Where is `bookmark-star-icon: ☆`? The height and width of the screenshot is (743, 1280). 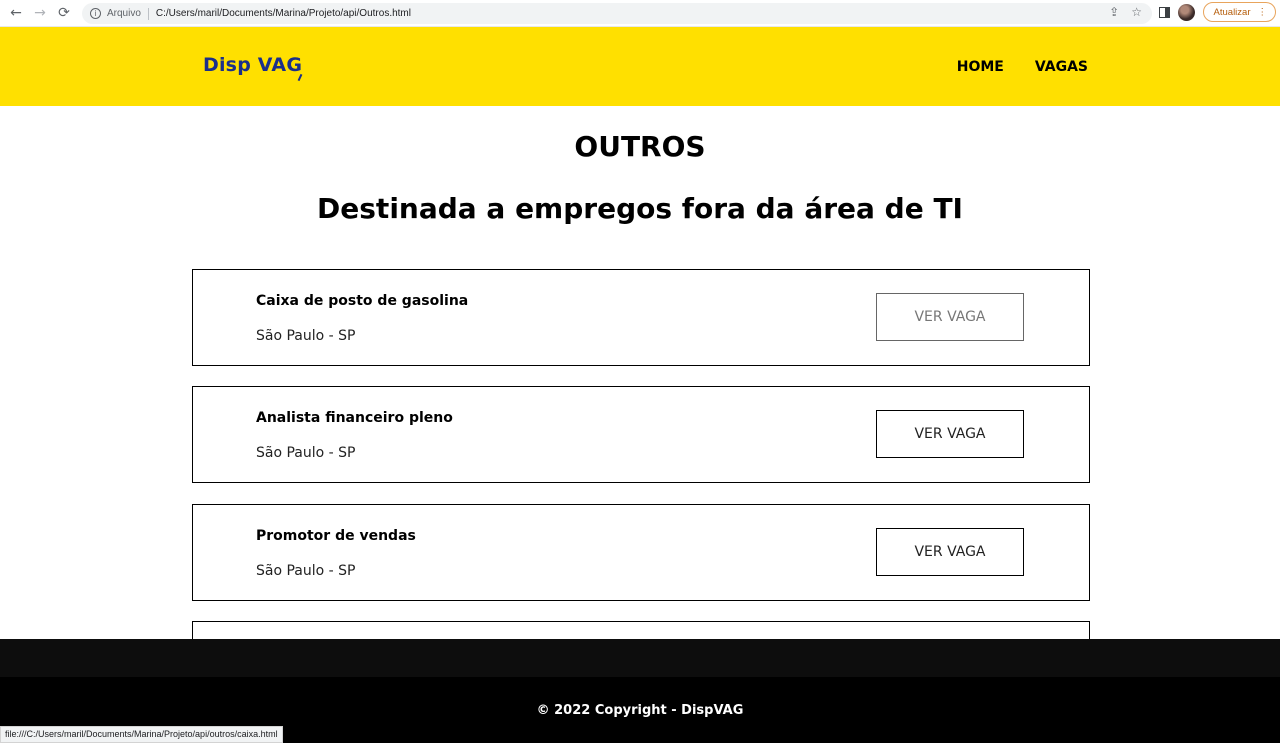 bookmark-star-icon: ☆ is located at coordinates (1136, 12).